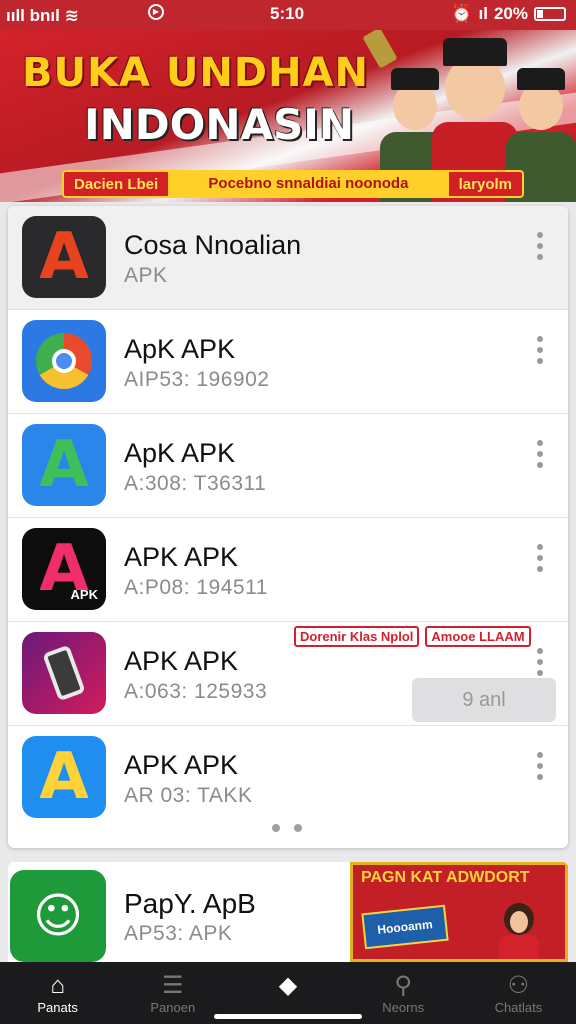 Image resolution: width=576 pixels, height=1024 pixels. I want to click on search-icon: ⚲, so click(403, 985).